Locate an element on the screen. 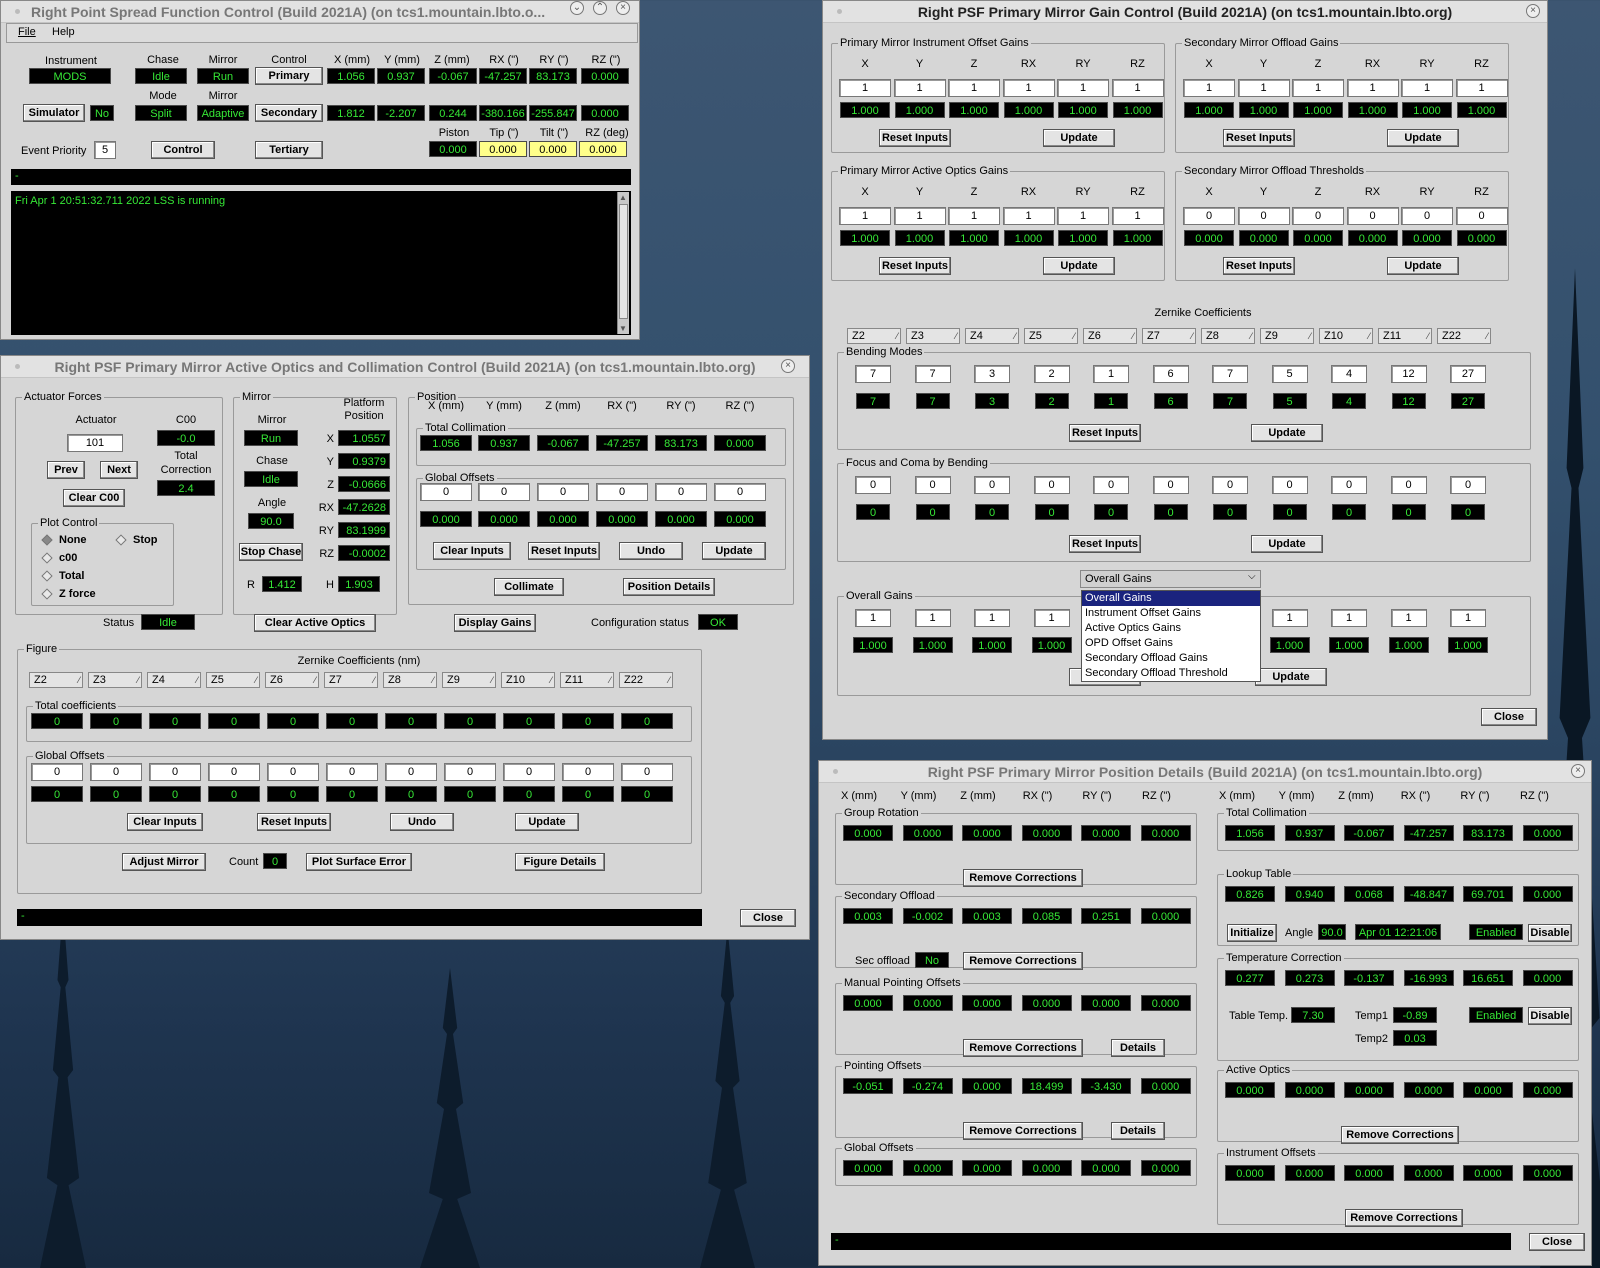  gains-view-select: Overall Gains is located at coordinates (1170, 579).